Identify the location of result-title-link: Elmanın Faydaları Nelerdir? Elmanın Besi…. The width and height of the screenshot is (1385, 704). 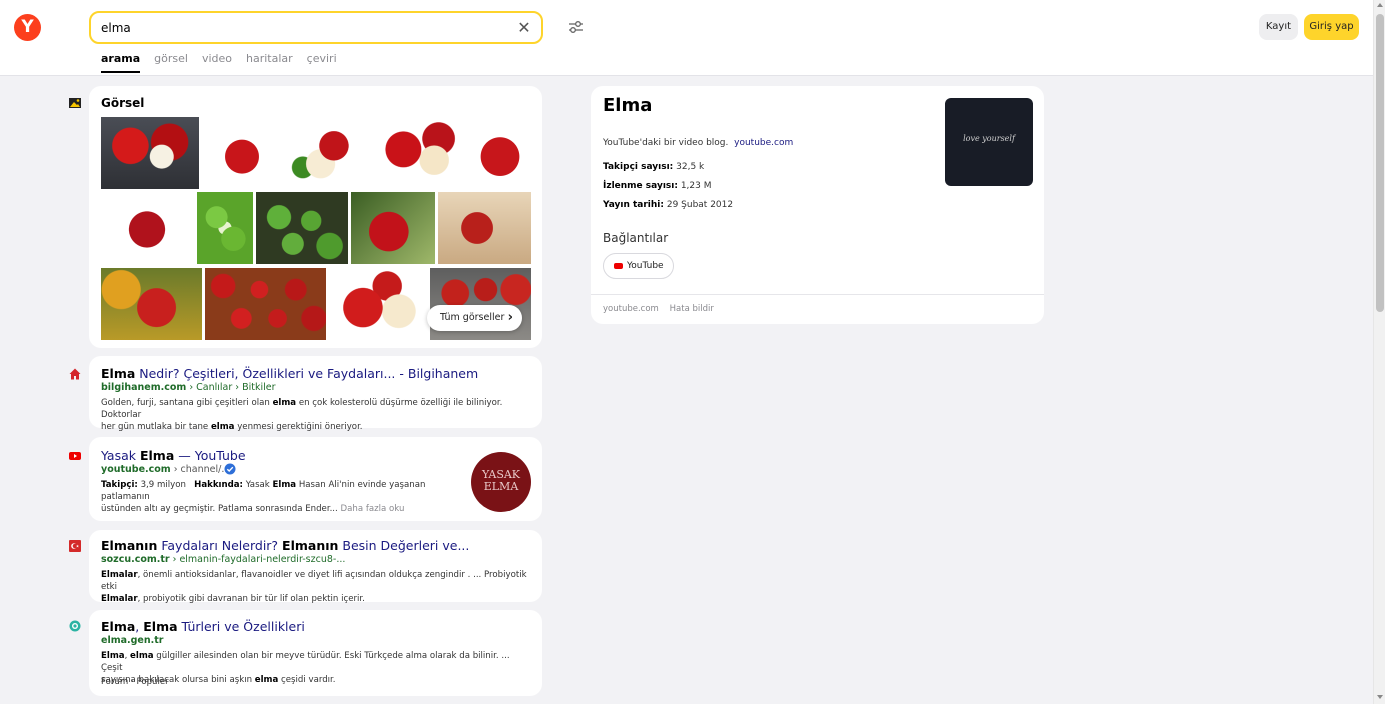
(285, 545).